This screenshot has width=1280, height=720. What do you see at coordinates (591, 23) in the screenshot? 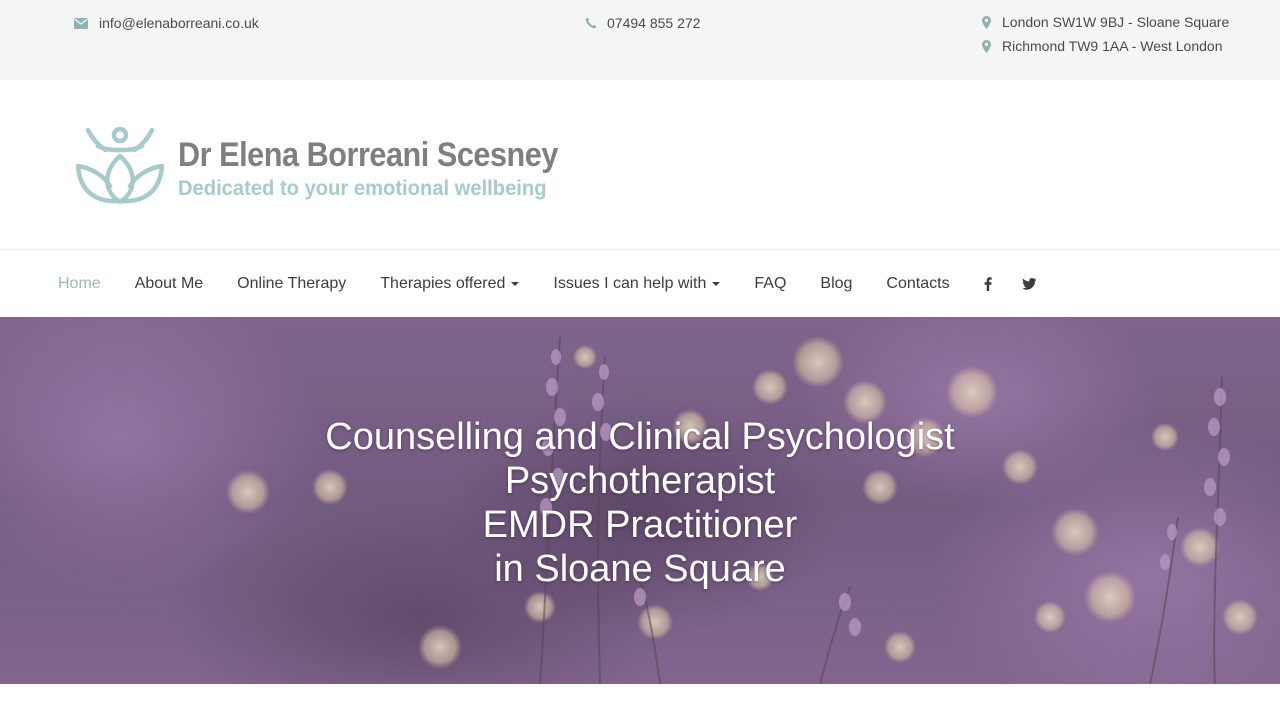
I see `phone-icon` at bounding box center [591, 23].